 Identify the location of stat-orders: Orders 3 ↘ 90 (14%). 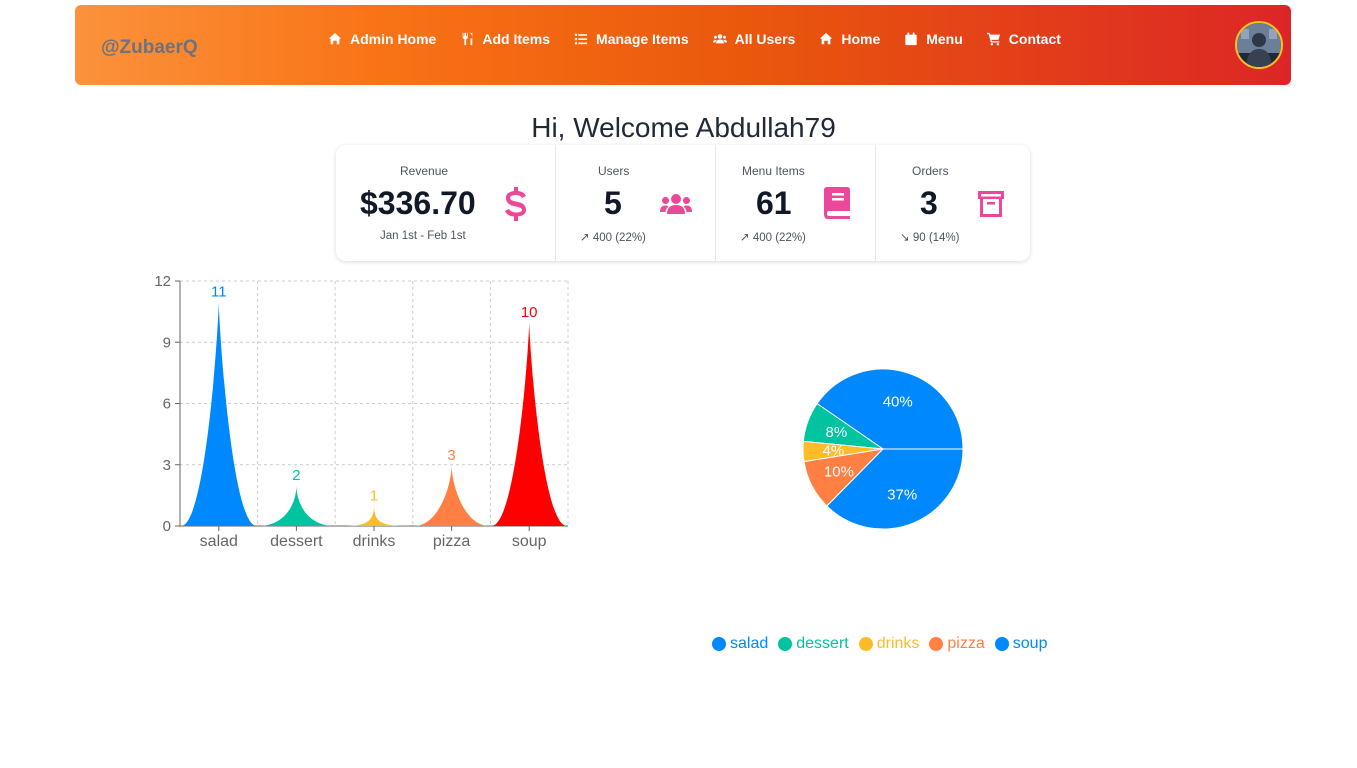
(953, 203).